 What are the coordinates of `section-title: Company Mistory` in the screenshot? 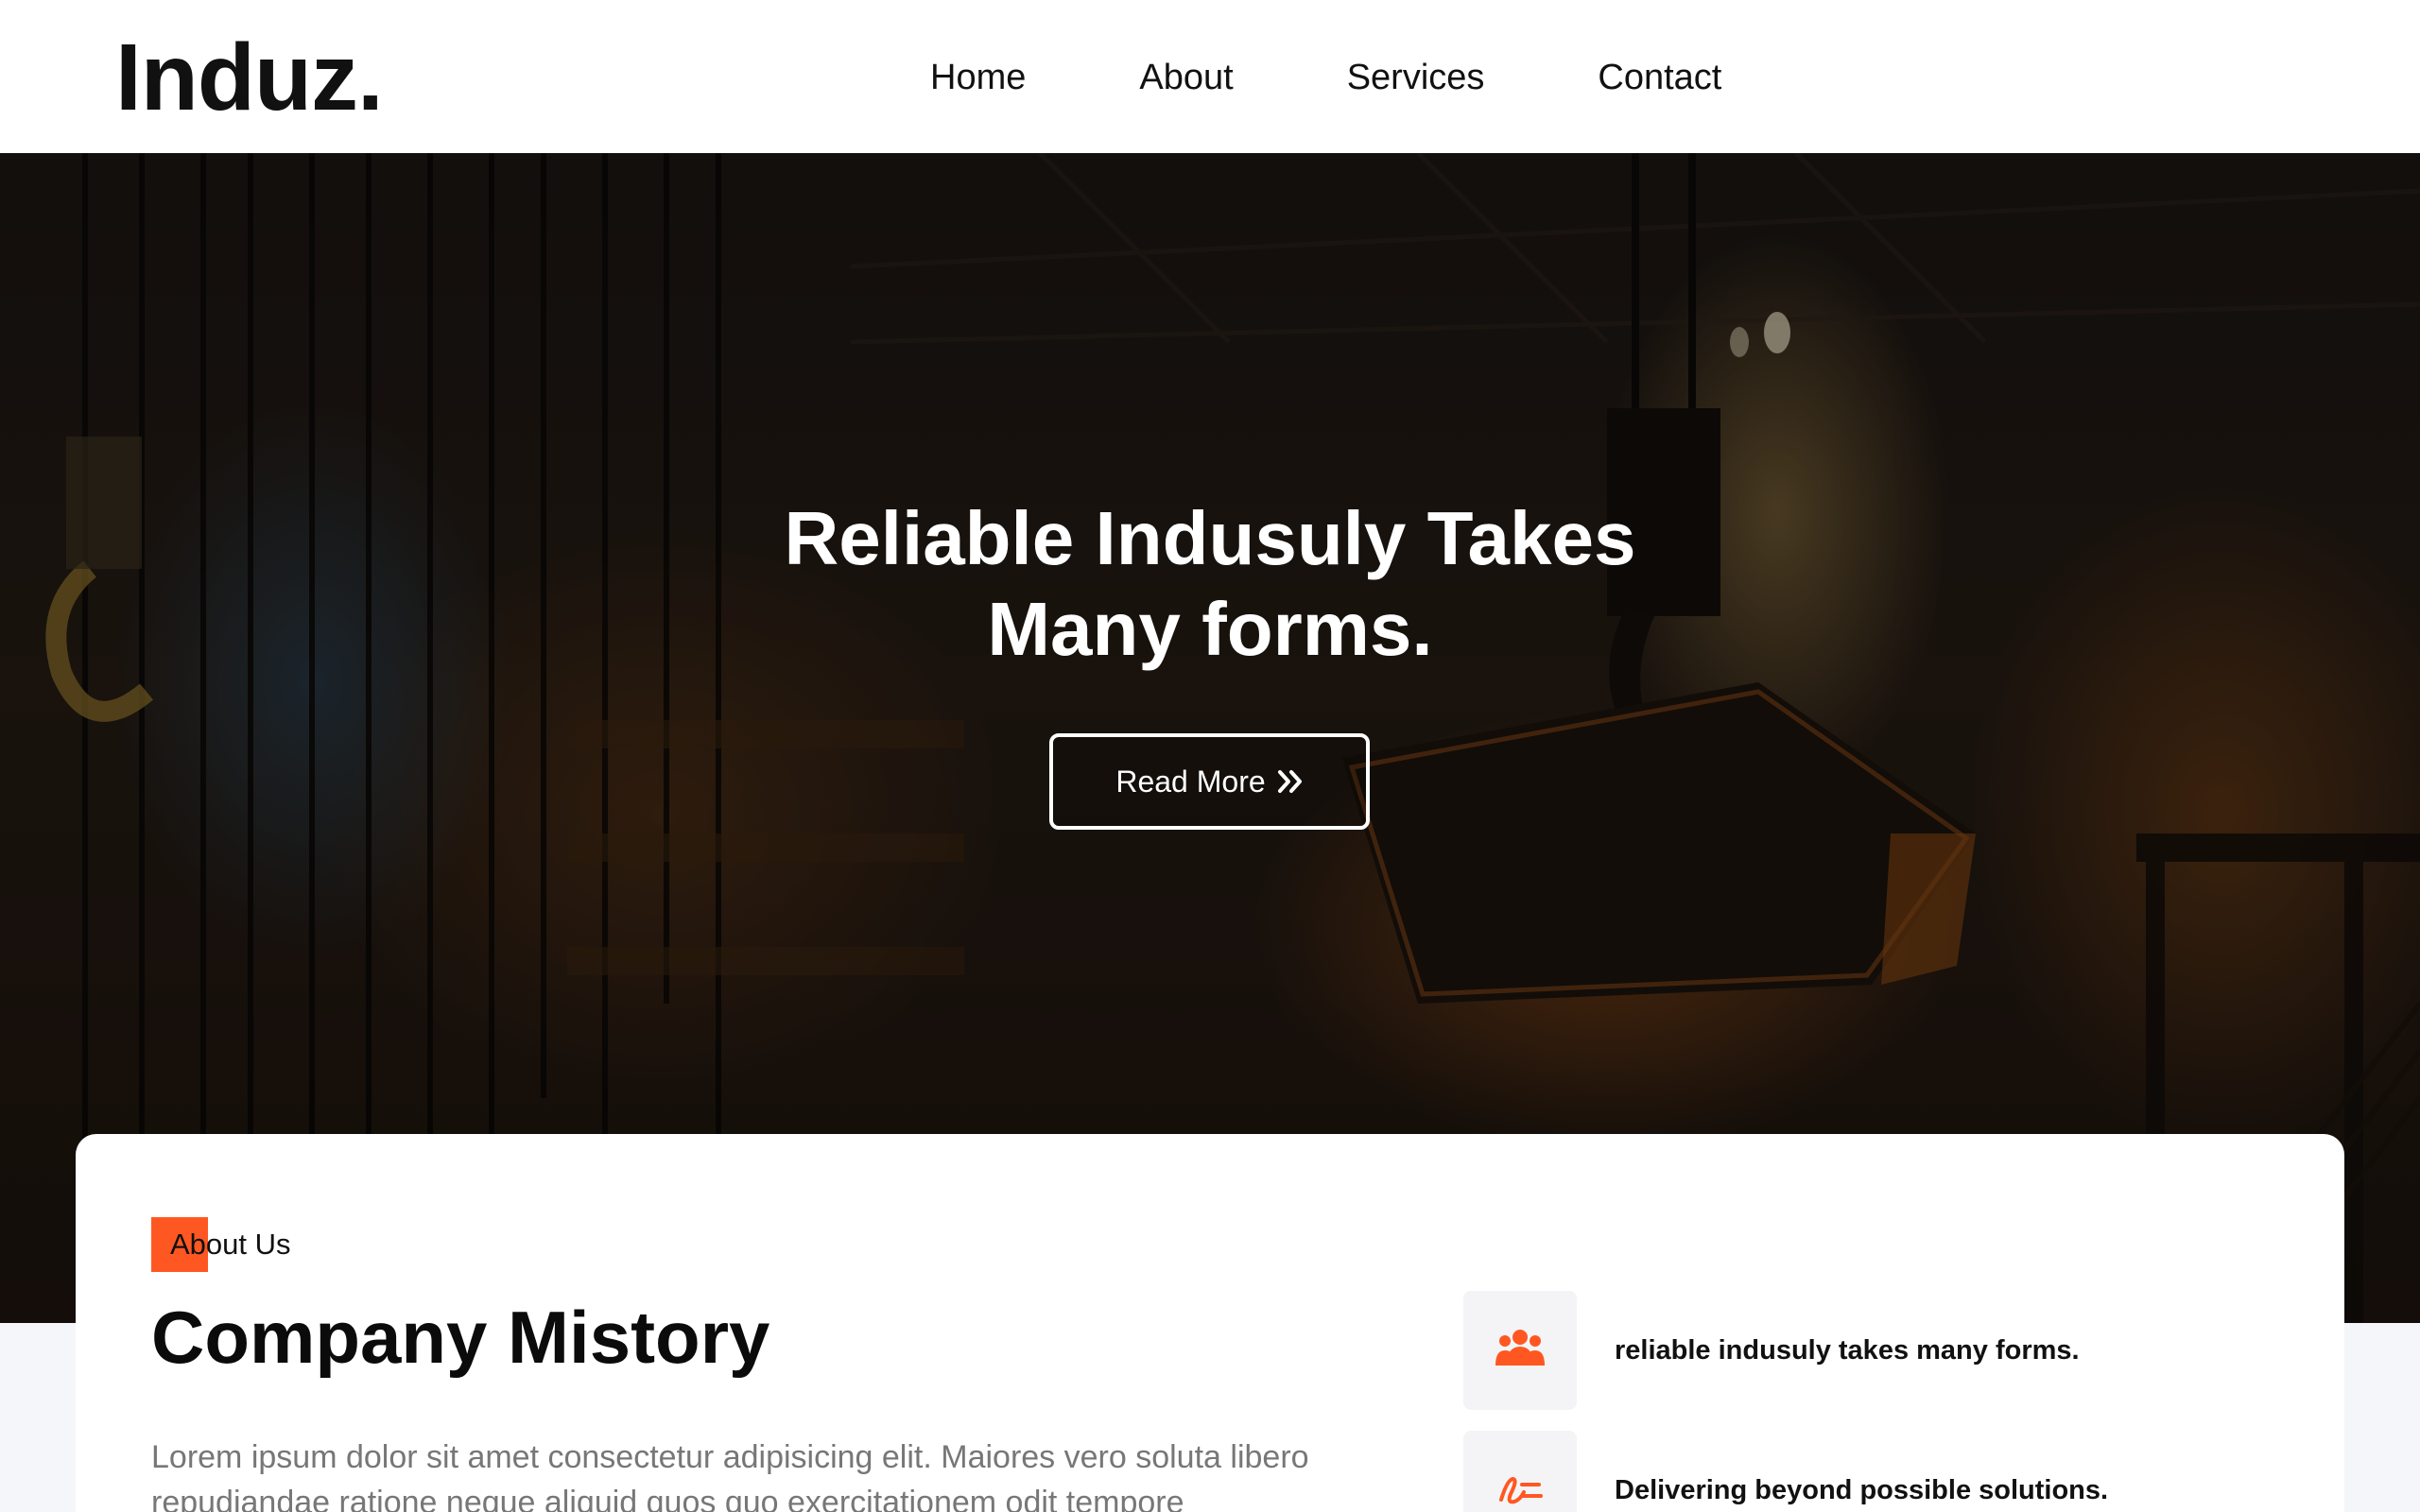 It's located at (460, 1337).